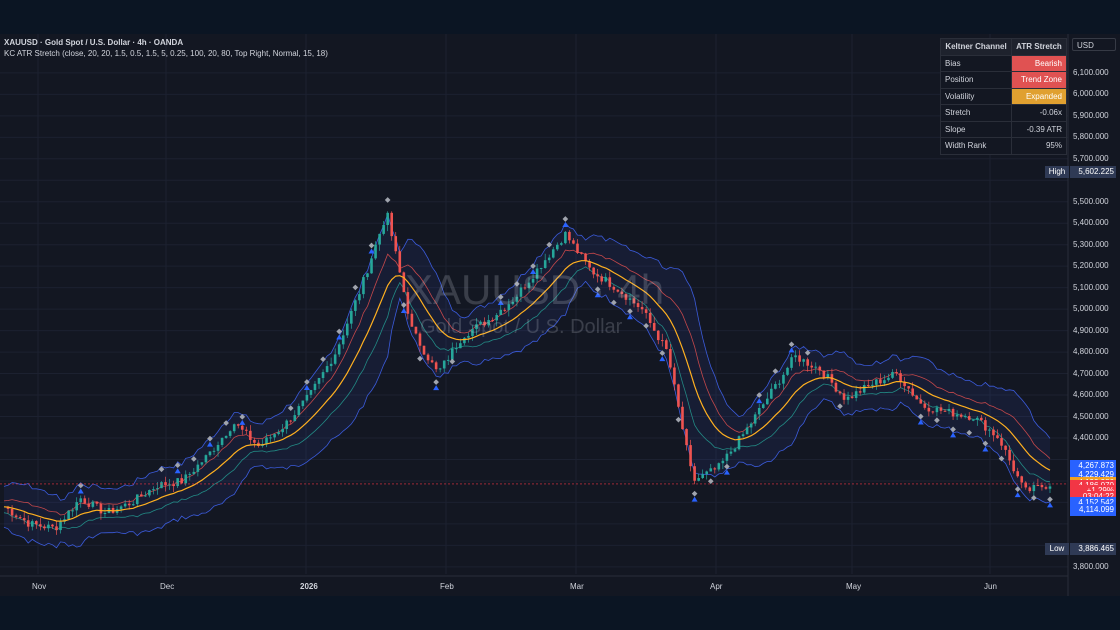 The width and height of the screenshot is (1120, 630). Describe the element at coordinates (990, 586) in the screenshot. I see `time-label: Jun` at that location.